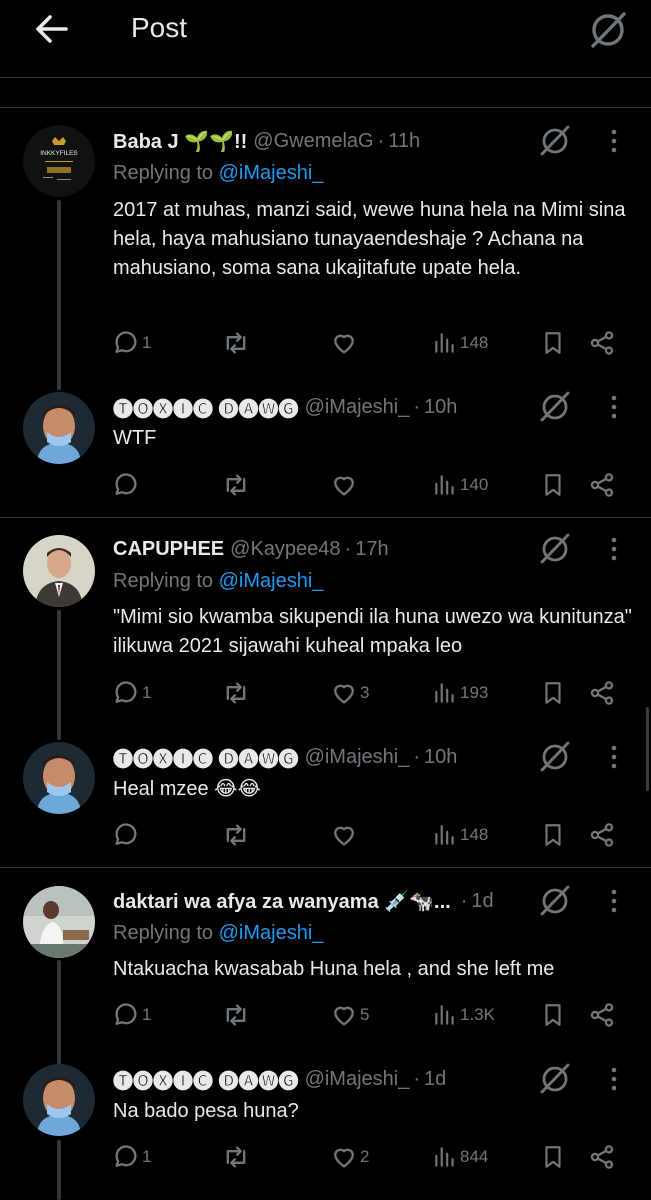 The width and height of the screenshot is (651, 1200). What do you see at coordinates (477, 1014) in the screenshot?
I see `views-count: 1.3K` at bounding box center [477, 1014].